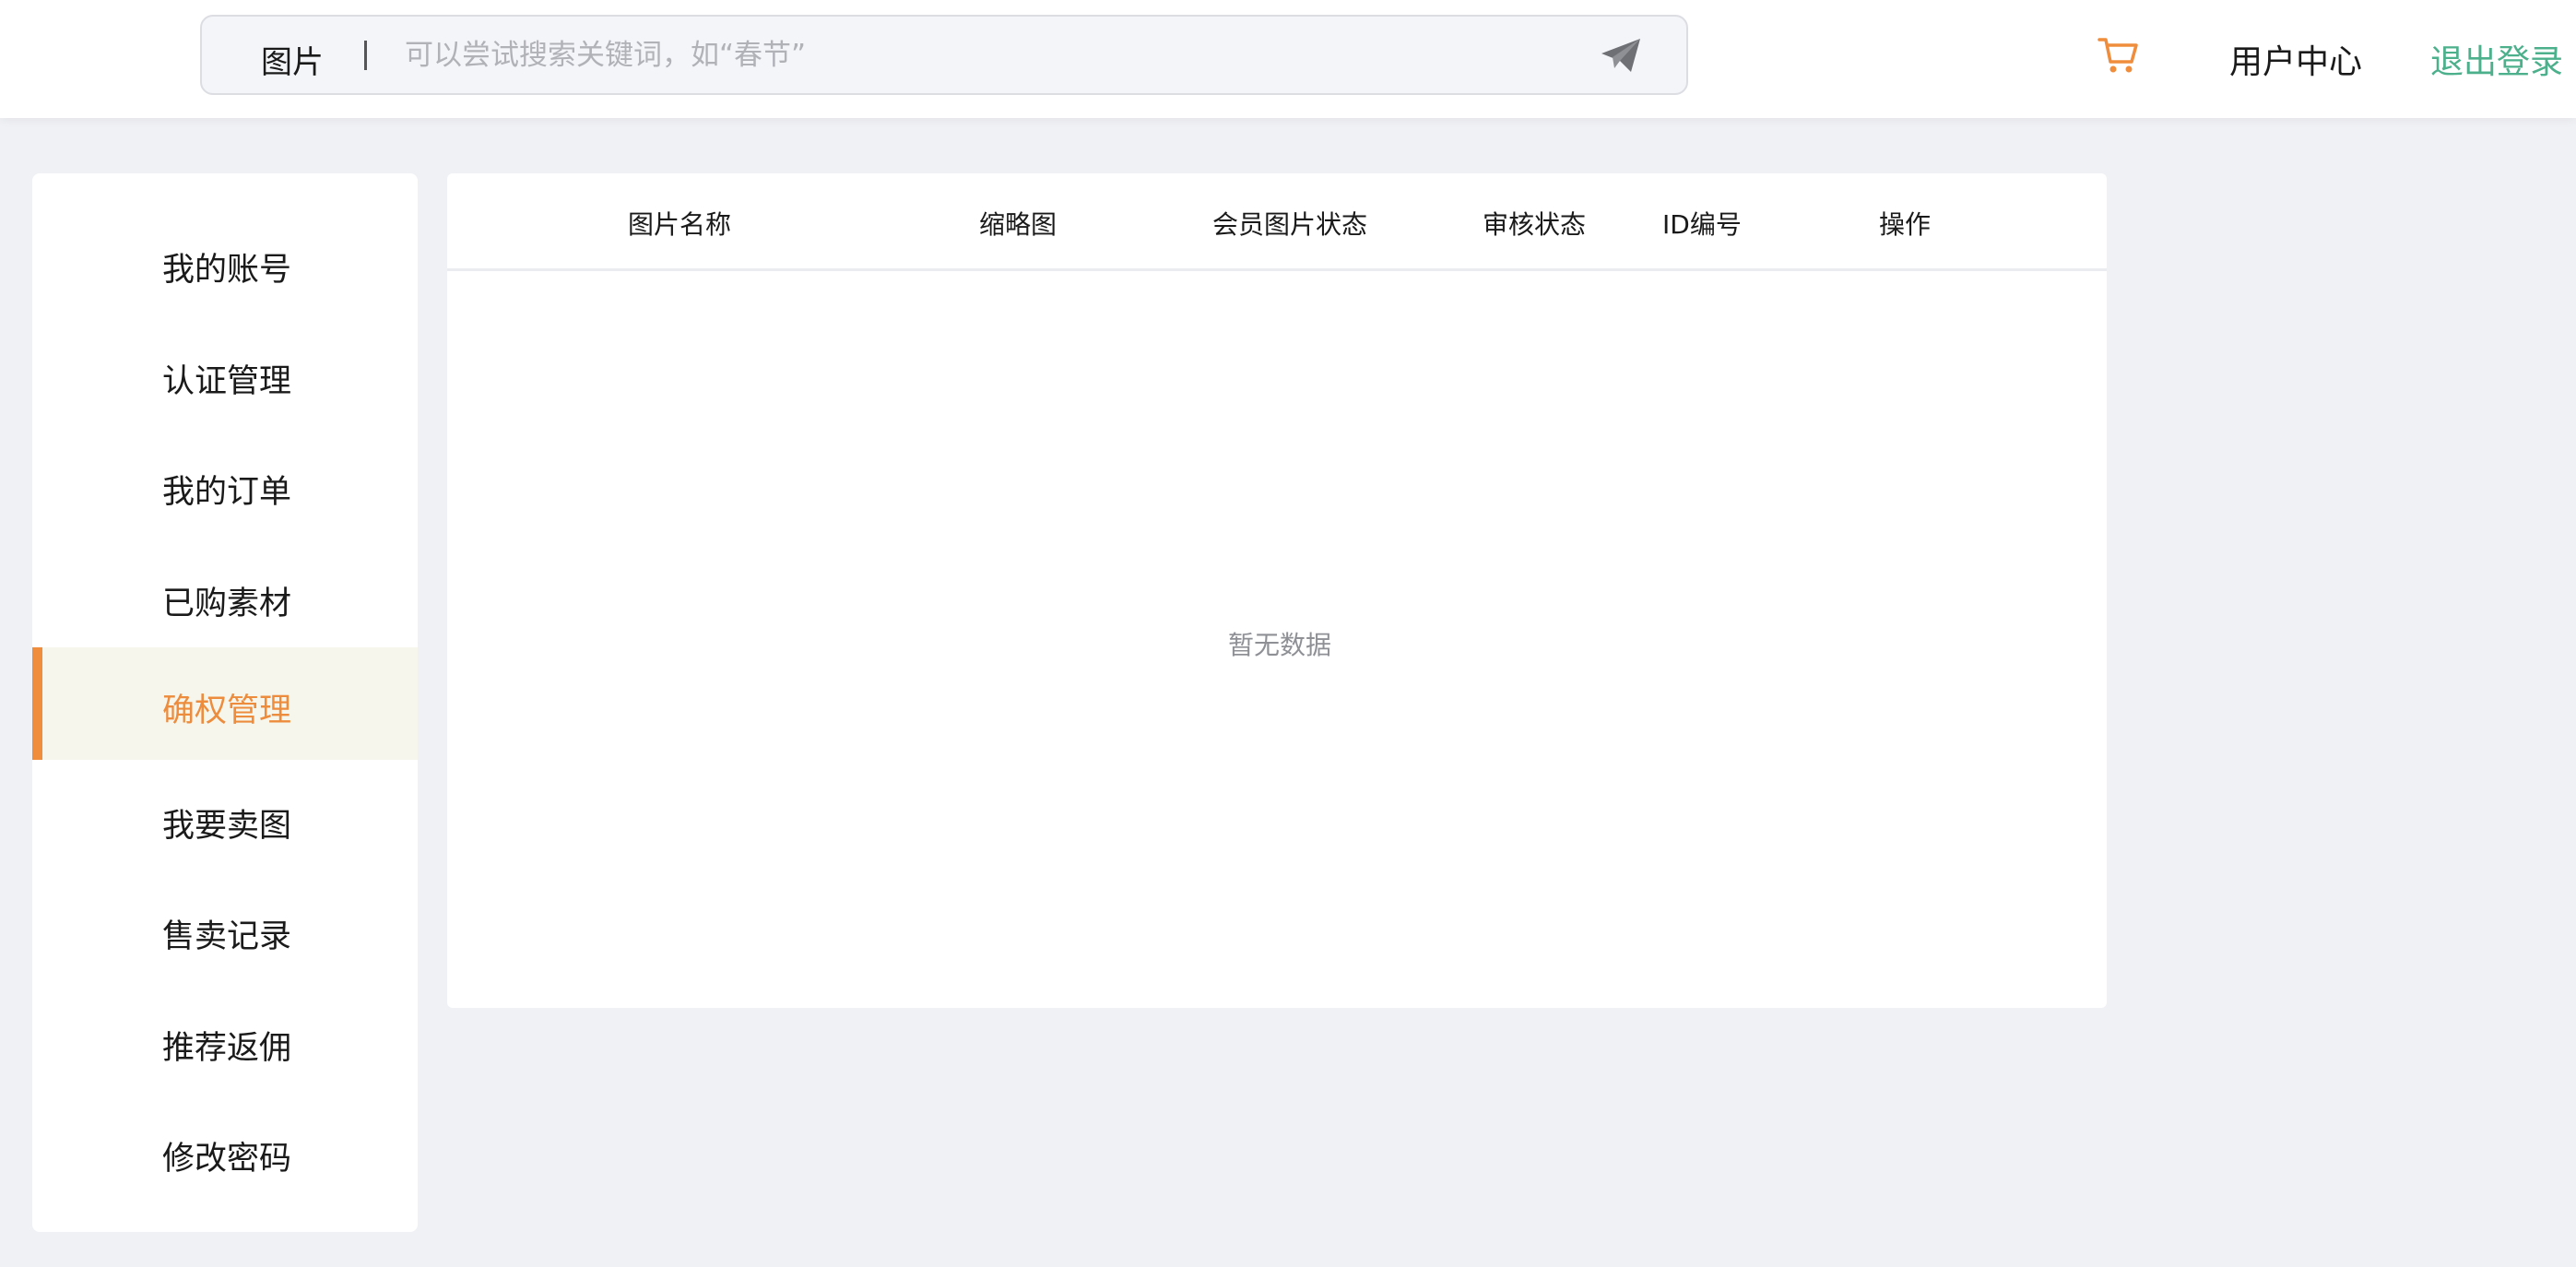  I want to click on table-header: 图片名称 缩略图 会员图片状态 审核状态 ID编号 操作, so click(1277, 222).